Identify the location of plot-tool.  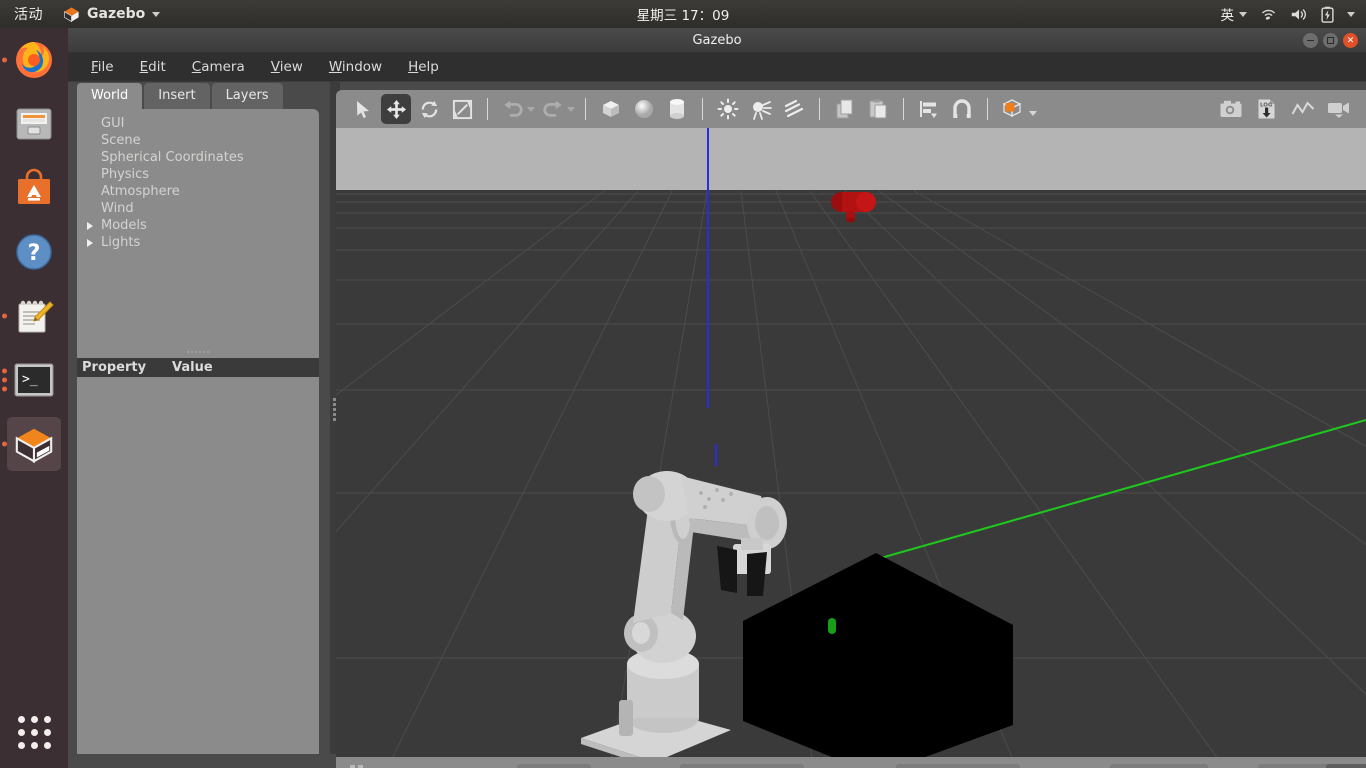
(1303, 109).